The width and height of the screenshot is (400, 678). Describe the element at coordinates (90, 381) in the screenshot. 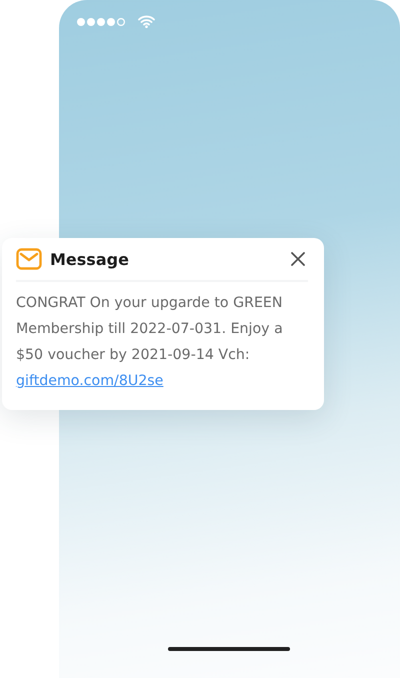

I see `voucher-link: giftdemo.com/8U2se` at that location.